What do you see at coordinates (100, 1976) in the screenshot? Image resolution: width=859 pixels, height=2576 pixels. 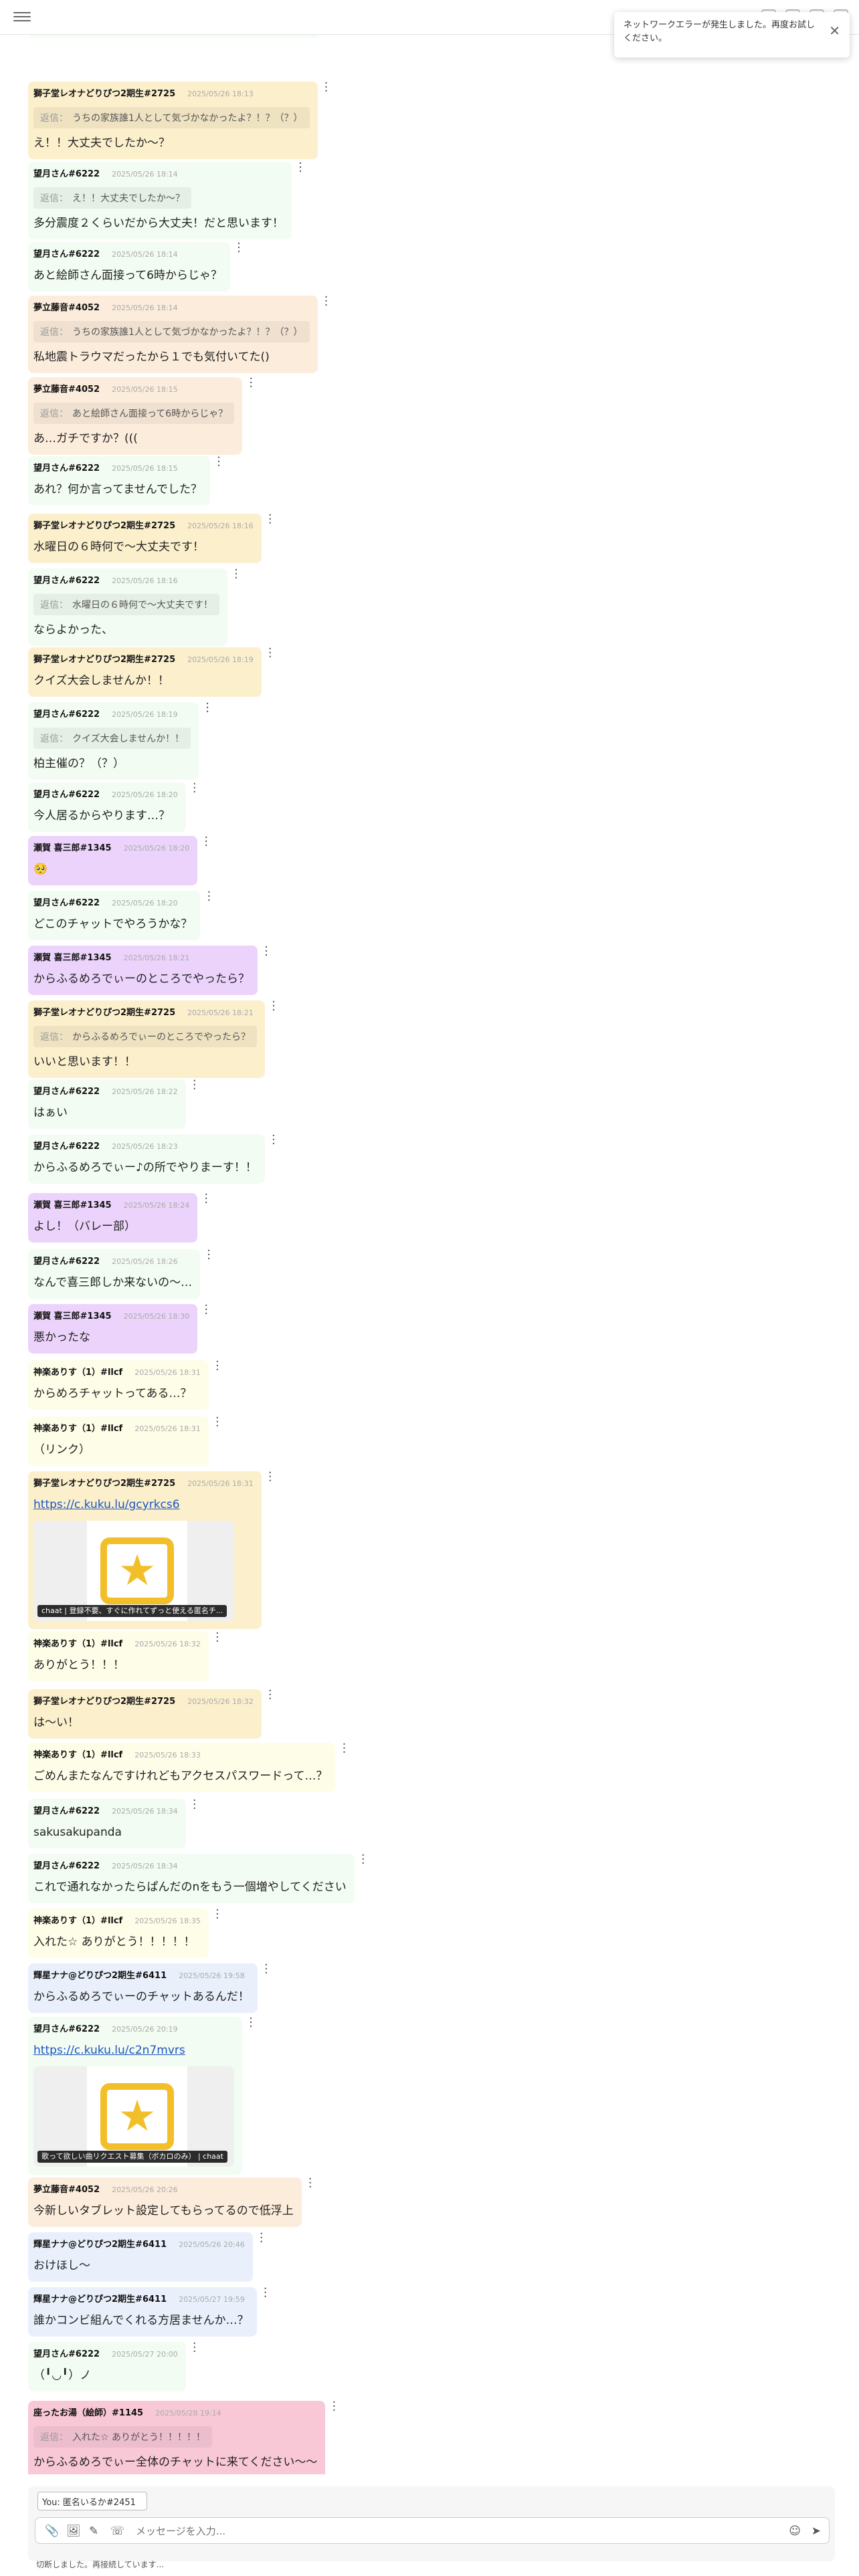 I see `message-author: 輝星ナナ@どりぴつ2期生#6411` at bounding box center [100, 1976].